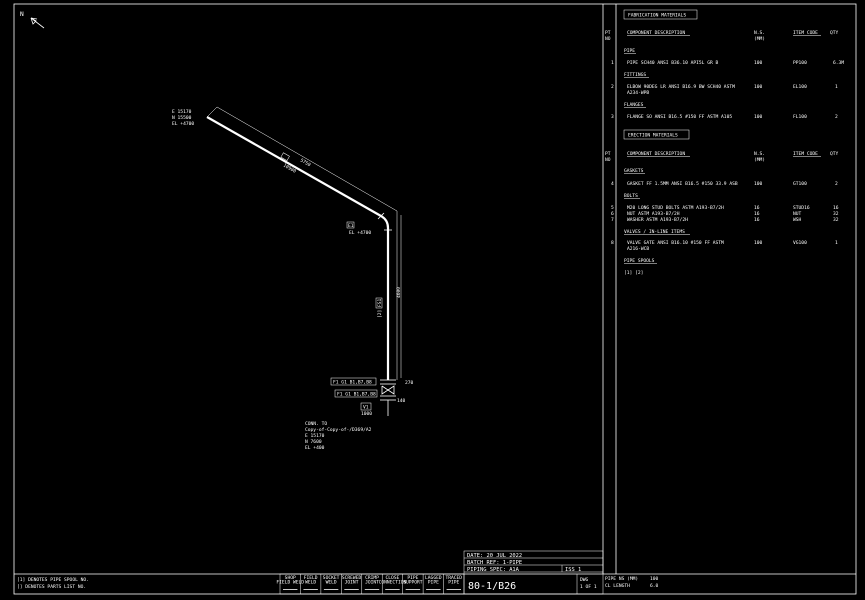 The width and height of the screenshot is (865, 600). I want to click on cl-length-value: 6.0, so click(654, 586).